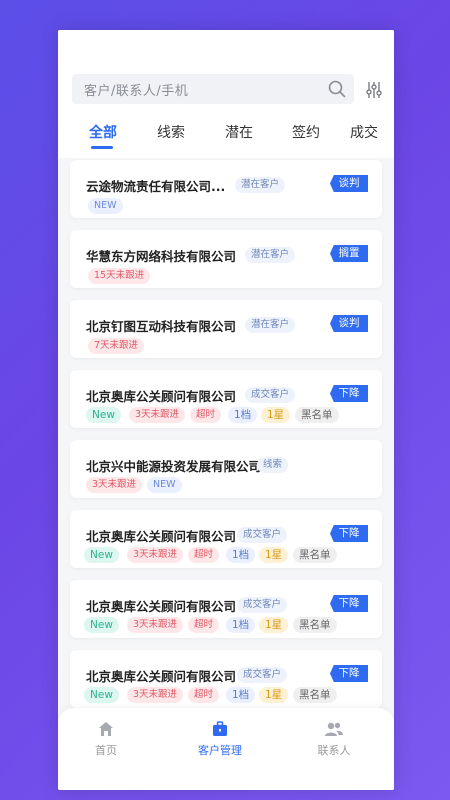  I want to click on tab-potential: 潜在, so click(239, 132).